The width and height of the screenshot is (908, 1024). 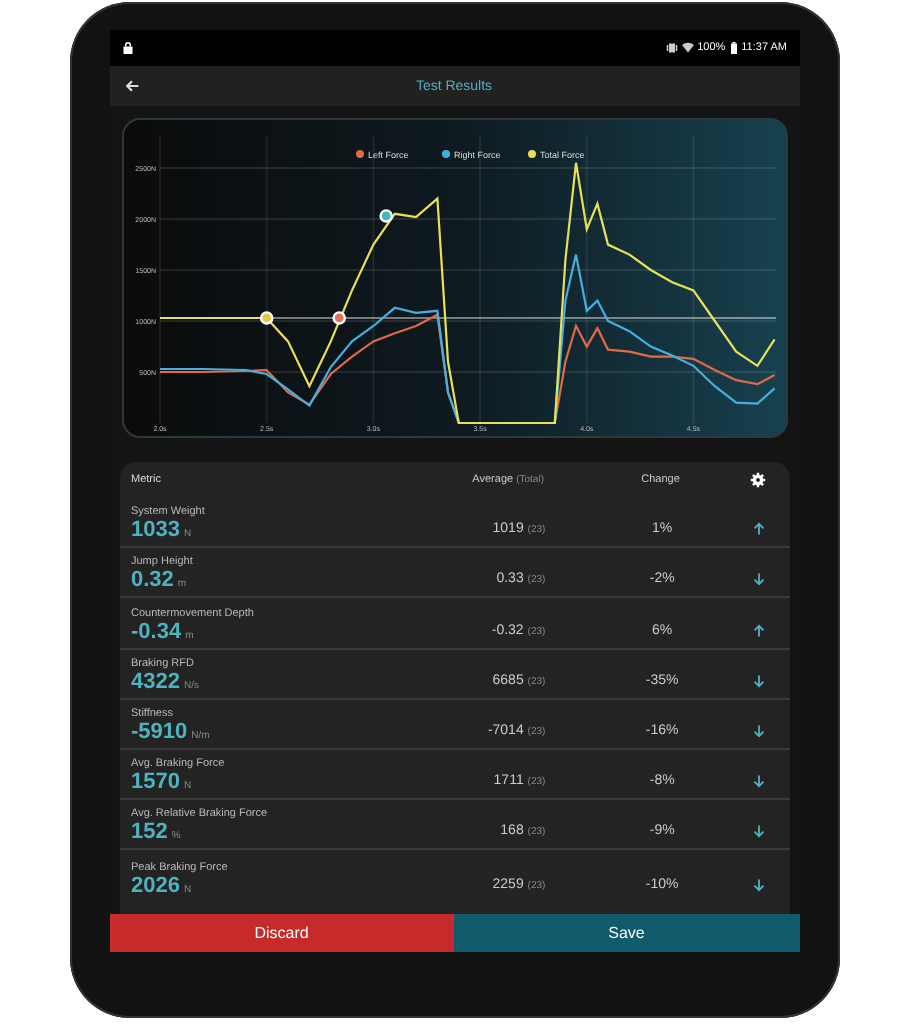 I want to click on vibrate-icon, so click(x=671, y=48).